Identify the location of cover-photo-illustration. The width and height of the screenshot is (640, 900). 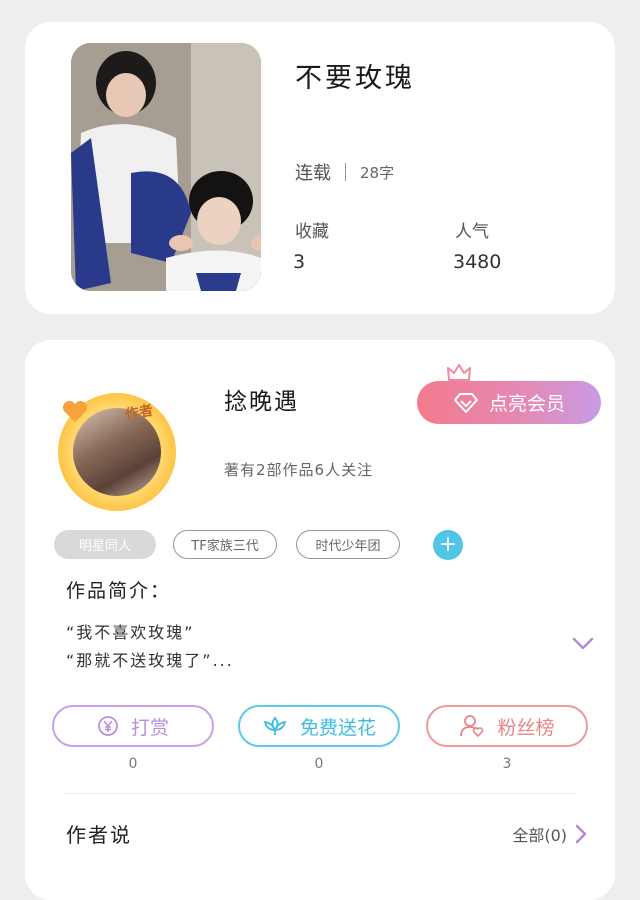
(166, 167).